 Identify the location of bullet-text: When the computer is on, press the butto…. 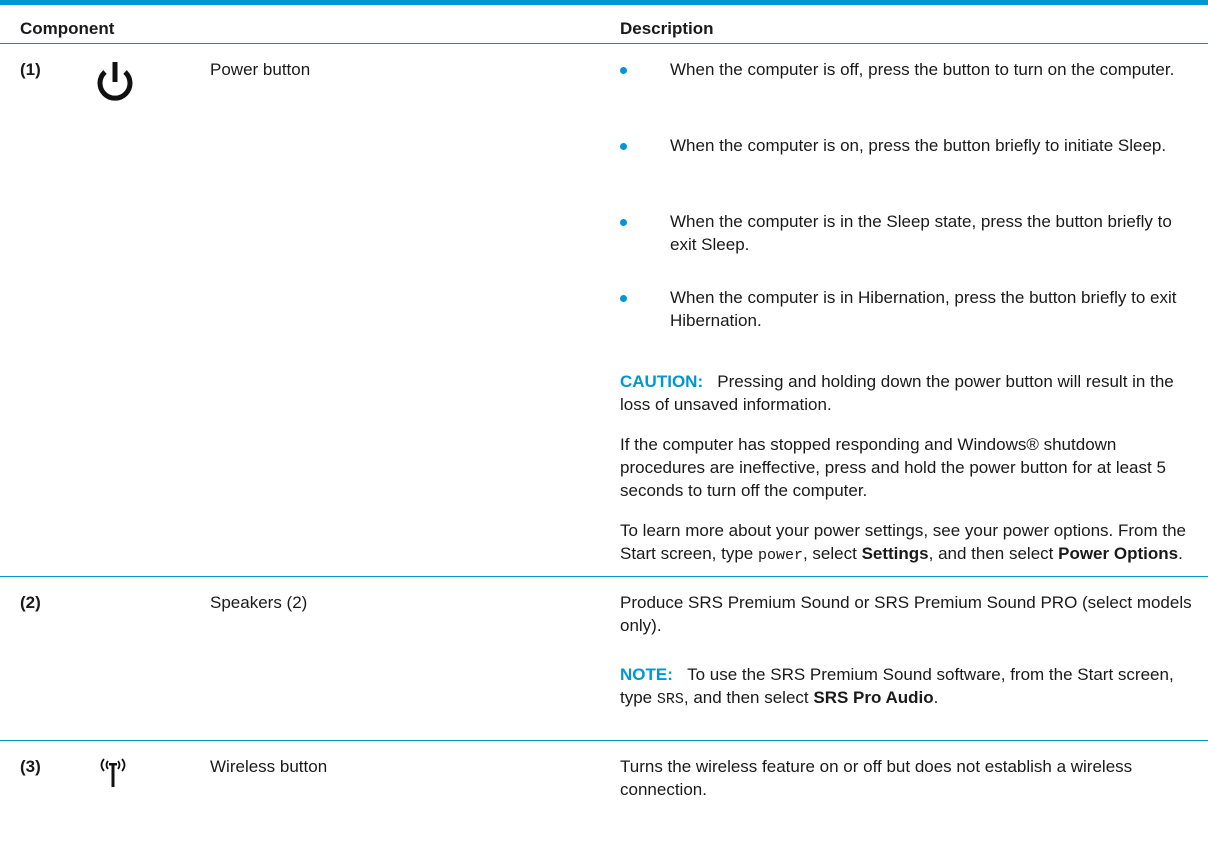
(918, 145).